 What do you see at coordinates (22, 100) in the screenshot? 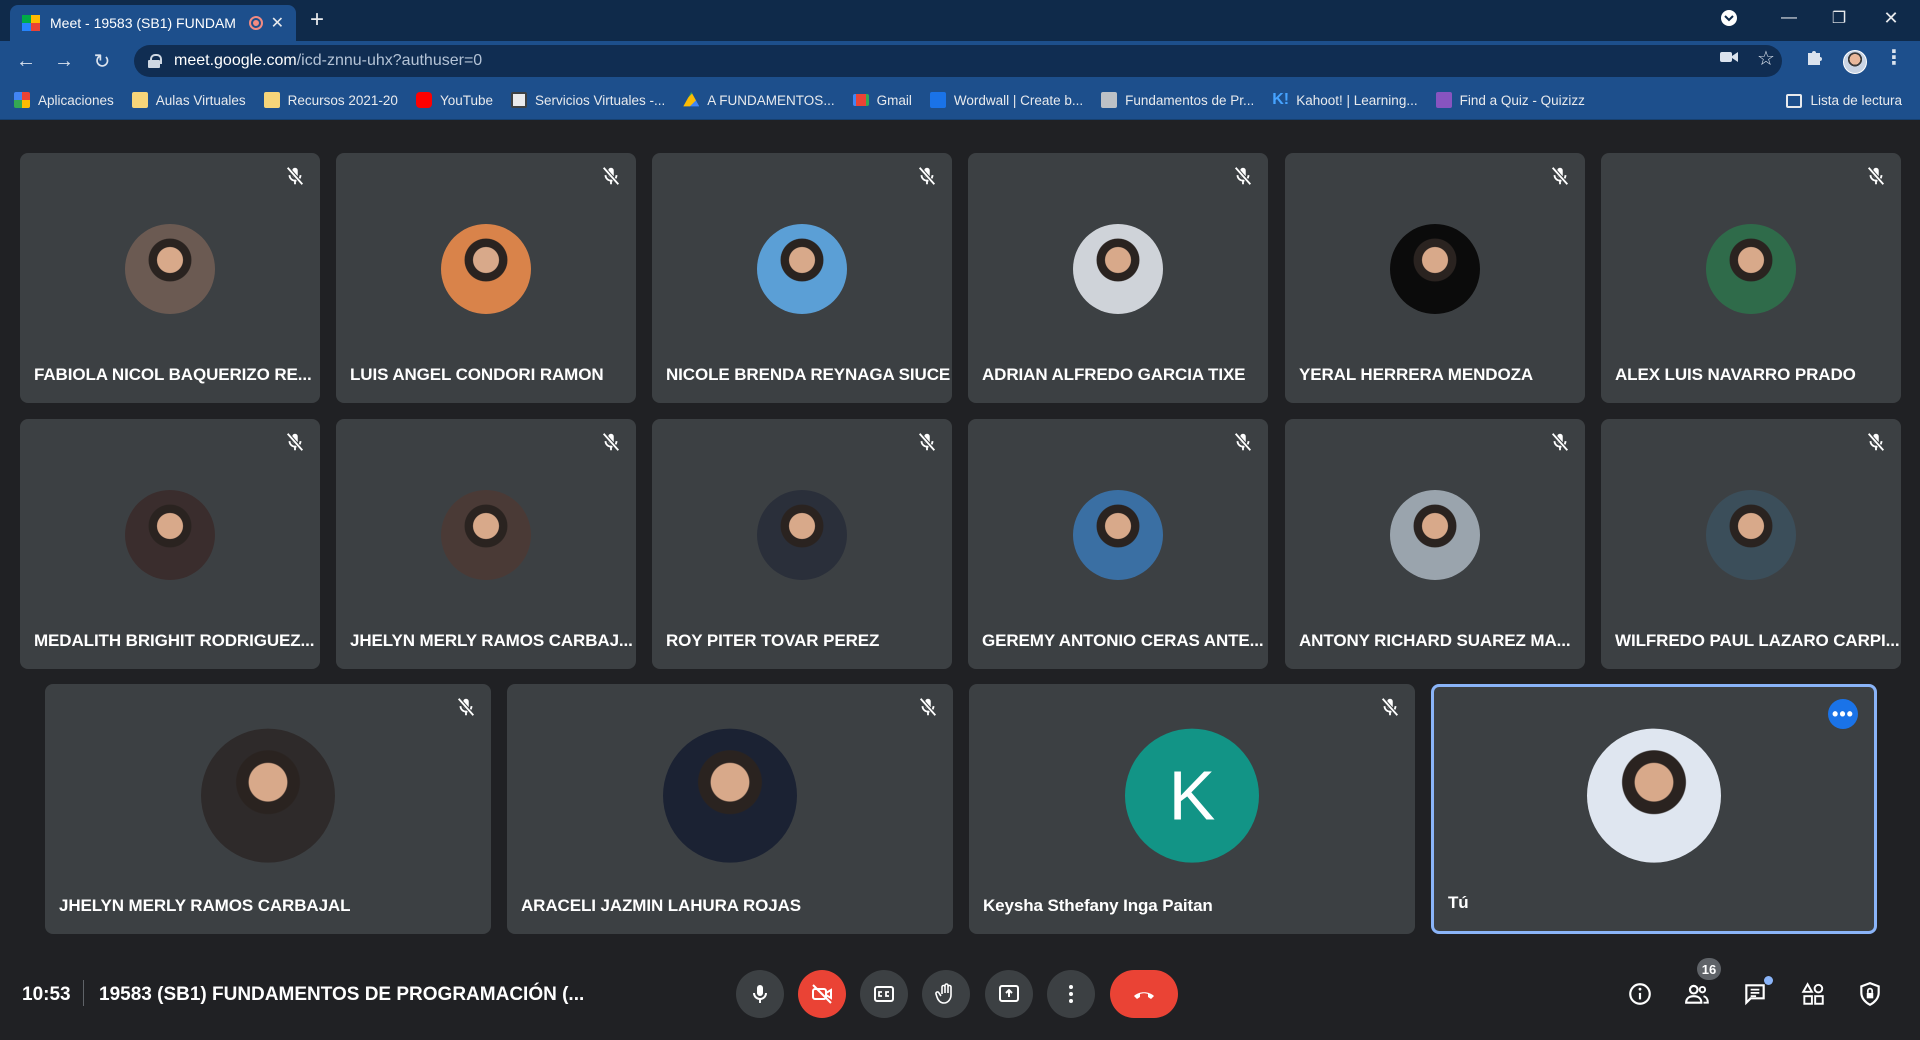
I see `apps-grid-icon` at bounding box center [22, 100].